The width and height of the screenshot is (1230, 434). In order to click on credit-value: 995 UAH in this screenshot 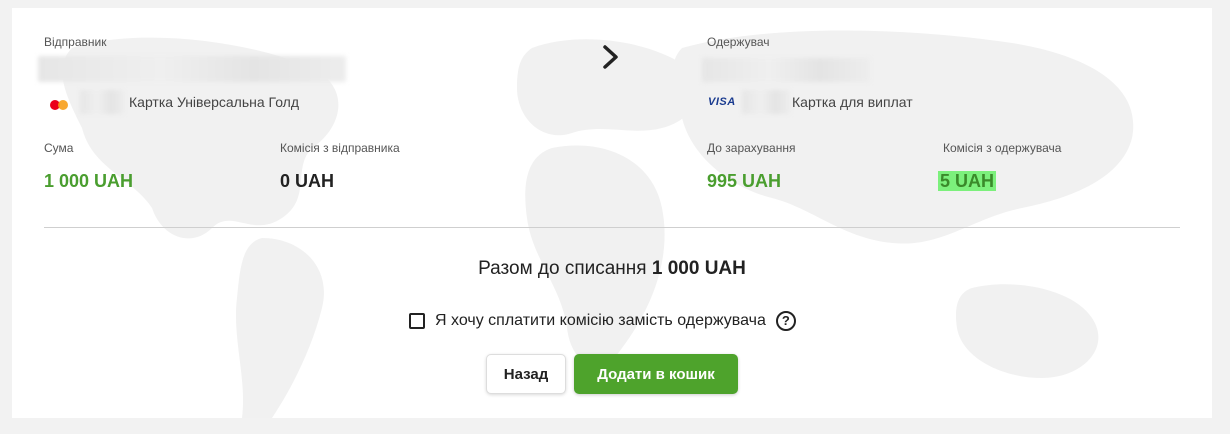, I will do `click(744, 181)`.